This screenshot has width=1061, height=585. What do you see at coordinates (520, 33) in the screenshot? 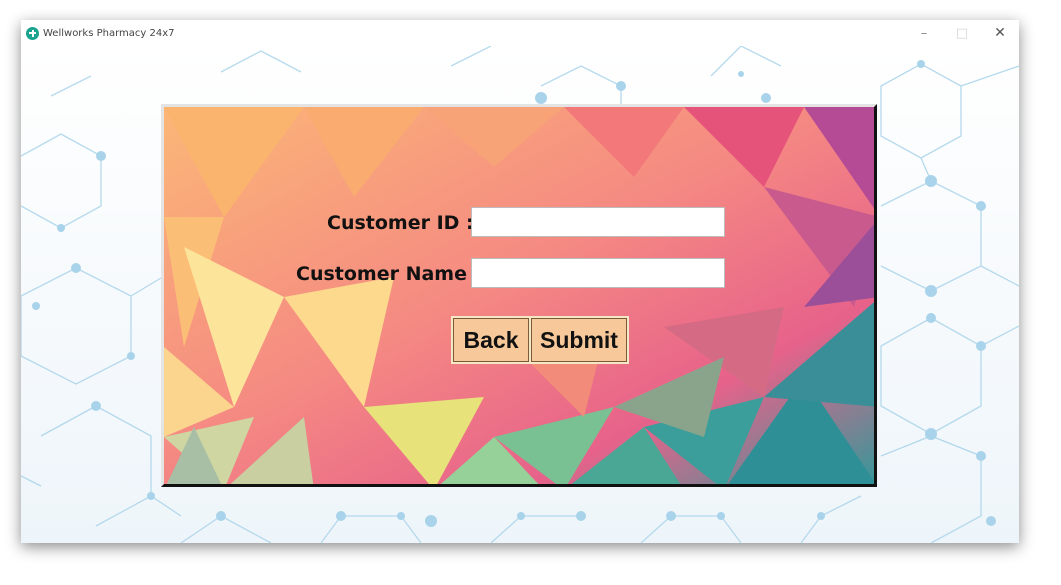
I see `title-bar: Wellworks Pharmacy 24x7 – □ ✕` at bounding box center [520, 33].